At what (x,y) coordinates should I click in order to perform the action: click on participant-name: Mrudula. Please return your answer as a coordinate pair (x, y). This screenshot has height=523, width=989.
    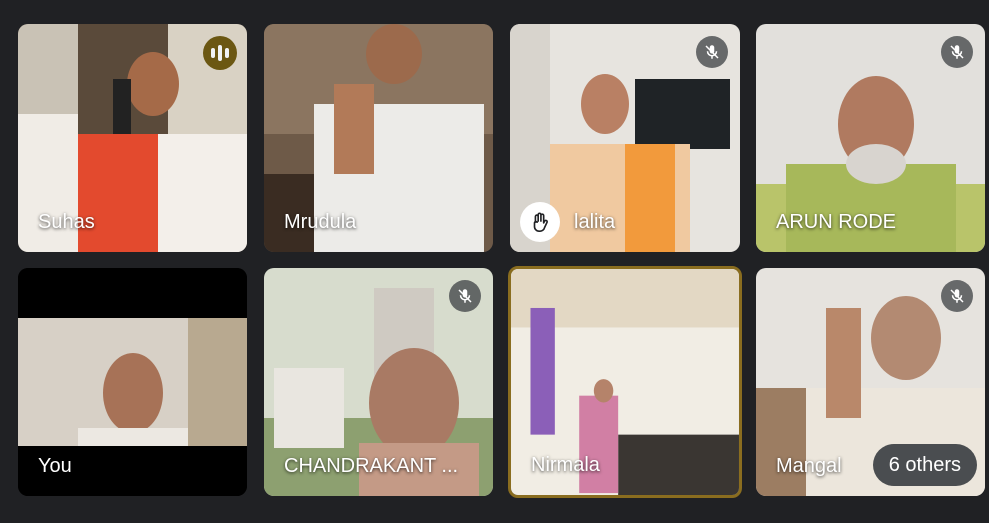
    Looking at the image, I should click on (320, 222).